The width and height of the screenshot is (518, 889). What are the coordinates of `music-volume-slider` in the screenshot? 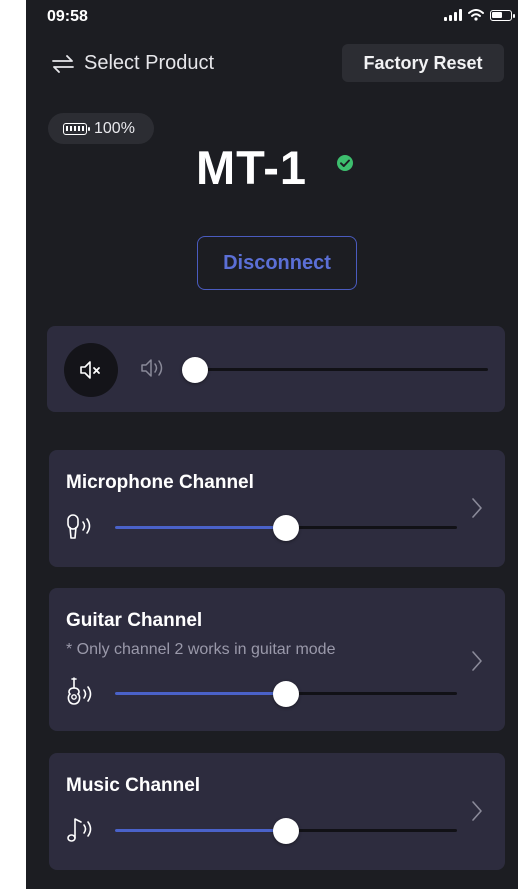 It's located at (286, 830).